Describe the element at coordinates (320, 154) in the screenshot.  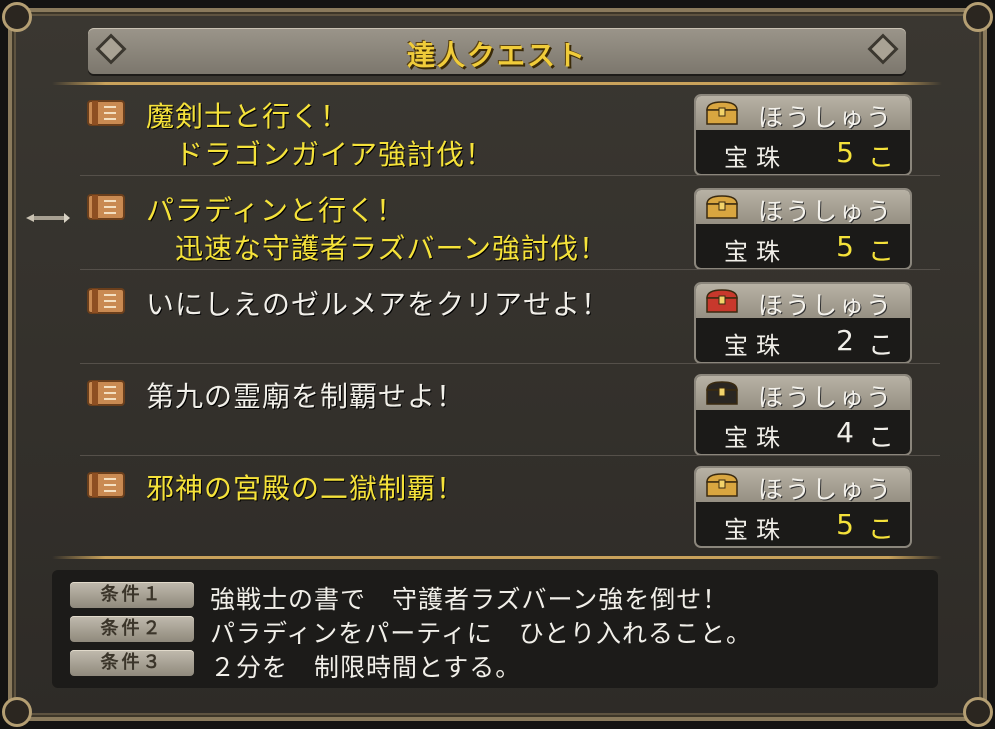
I see `quest-title-line: ドラゴンガイア強討伐！` at that location.